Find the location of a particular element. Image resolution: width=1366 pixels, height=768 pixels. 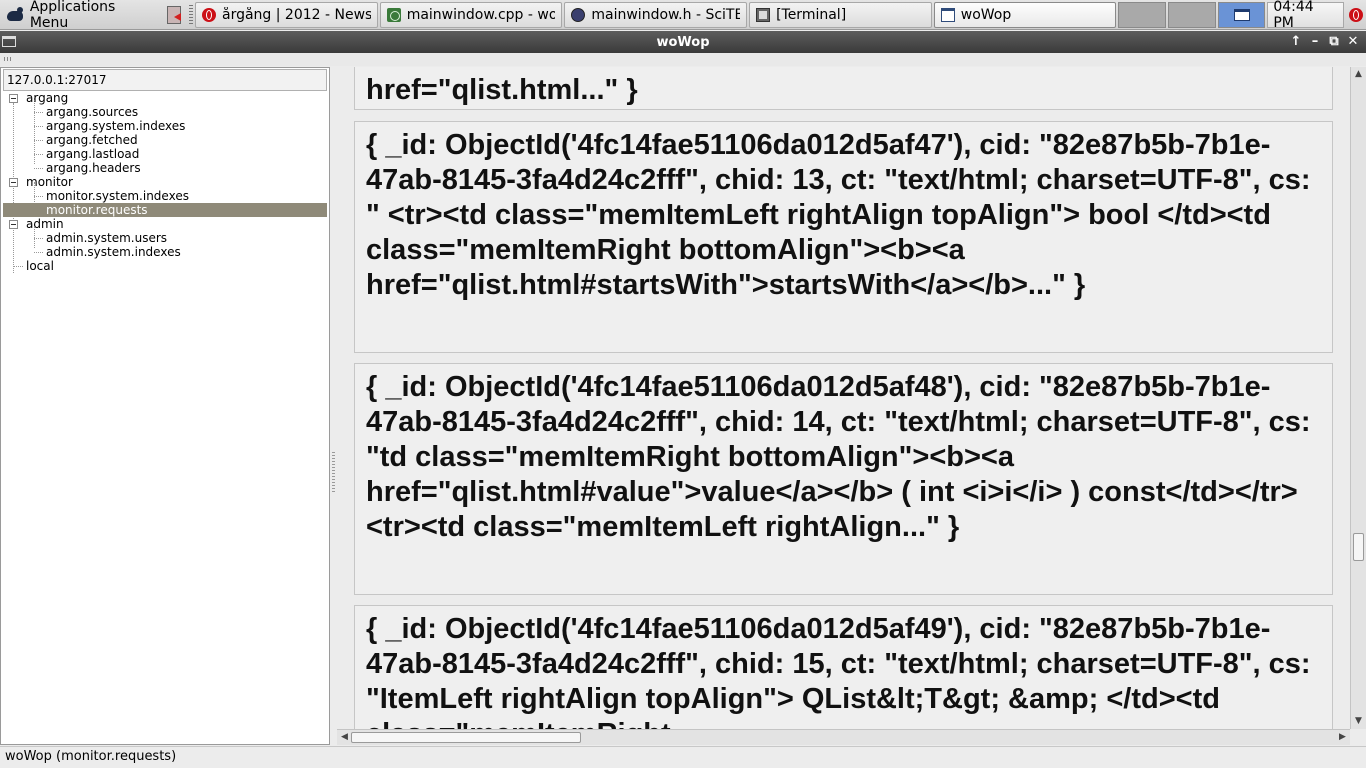

xfce-mouse-icon is located at coordinates (15, 15).